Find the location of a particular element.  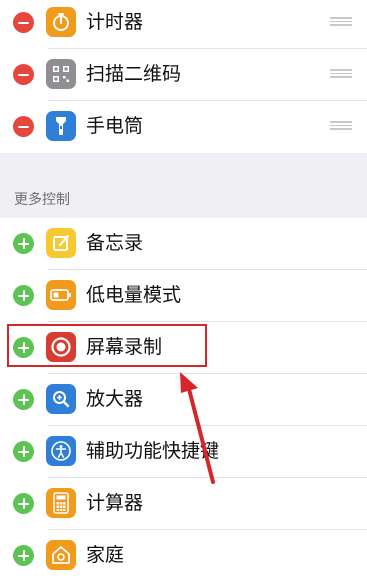

control-label: 计时器 is located at coordinates (115, 22).